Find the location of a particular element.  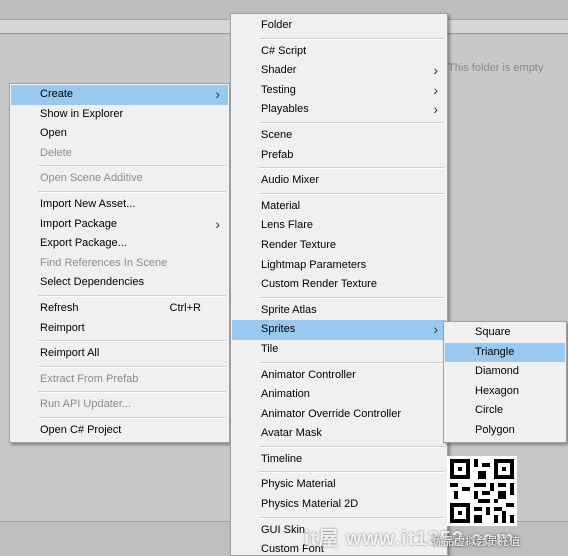

sprites-menu-item-circle: Circle is located at coordinates (505, 411).